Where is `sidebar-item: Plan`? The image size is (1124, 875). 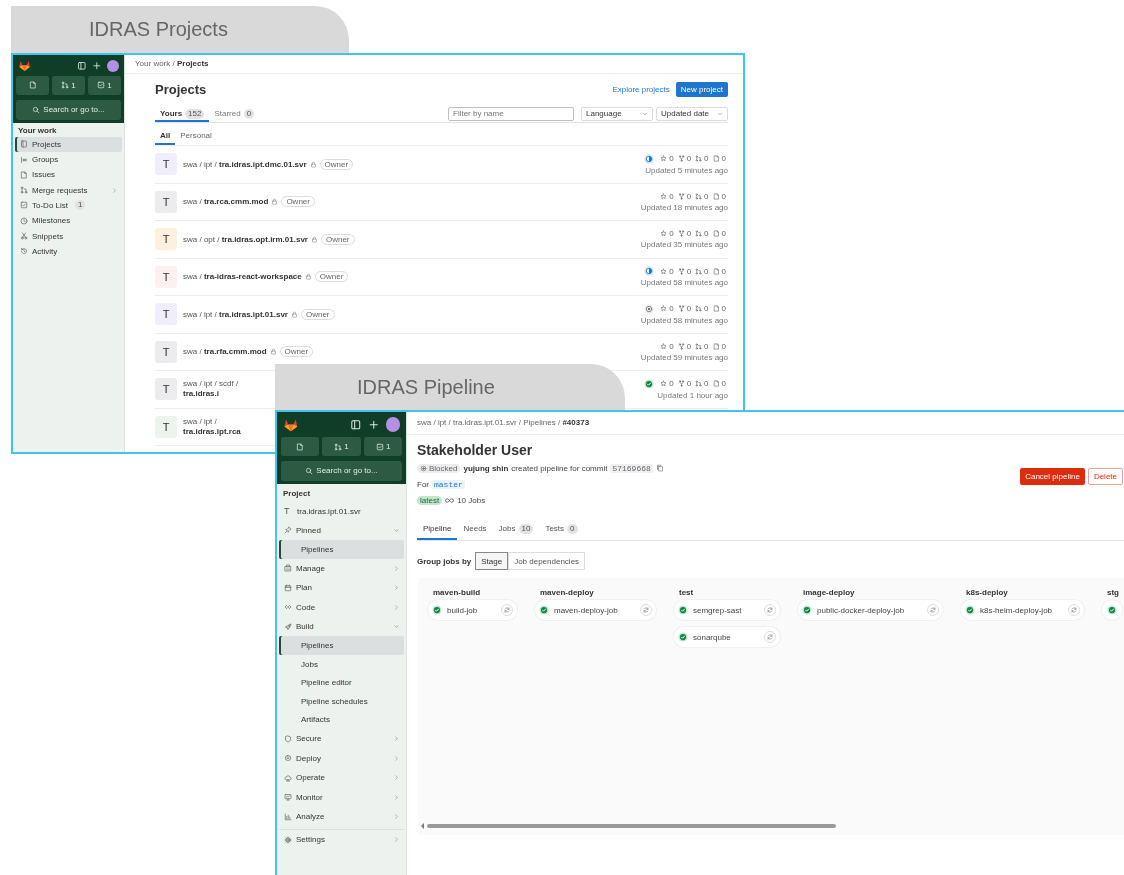 sidebar-item: Plan is located at coordinates (341, 588).